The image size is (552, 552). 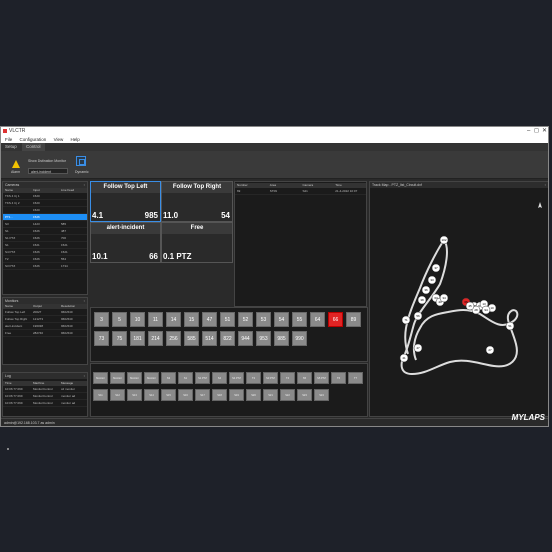 What do you see at coordinates (168, 378) in the screenshot?
I see `camera-button: S3` at bounding box center [168, 378].